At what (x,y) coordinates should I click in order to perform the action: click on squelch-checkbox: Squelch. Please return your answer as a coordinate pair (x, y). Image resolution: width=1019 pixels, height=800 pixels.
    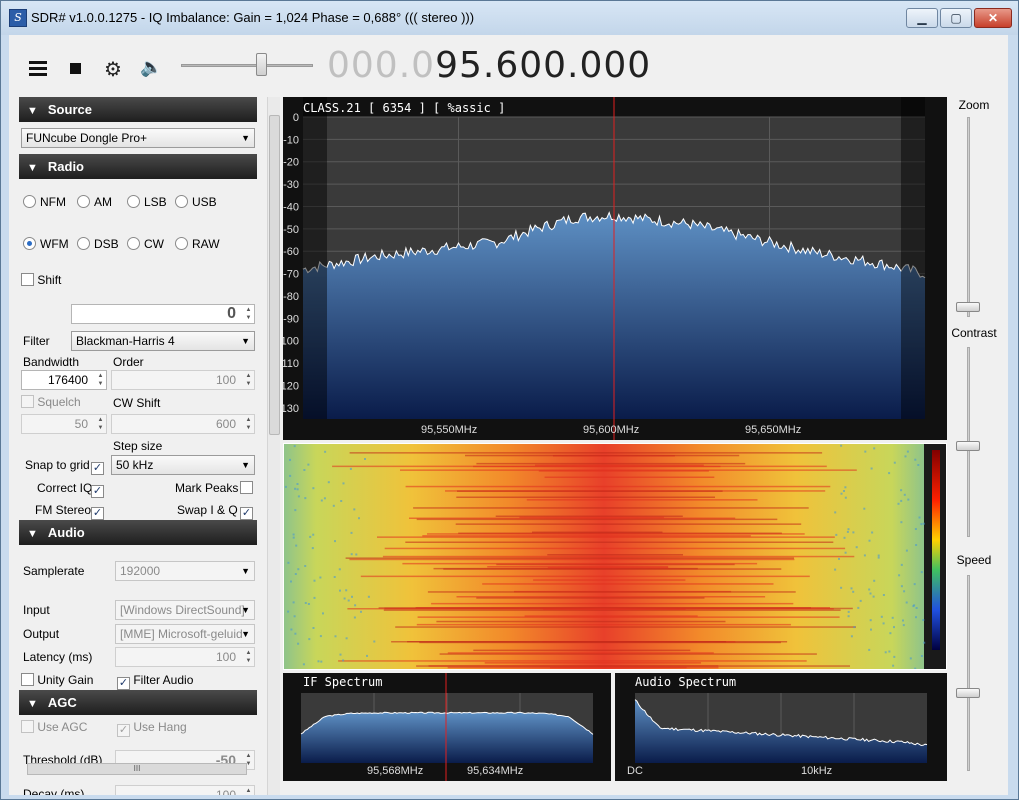
    Looking at the image, I should click on (51, 402).